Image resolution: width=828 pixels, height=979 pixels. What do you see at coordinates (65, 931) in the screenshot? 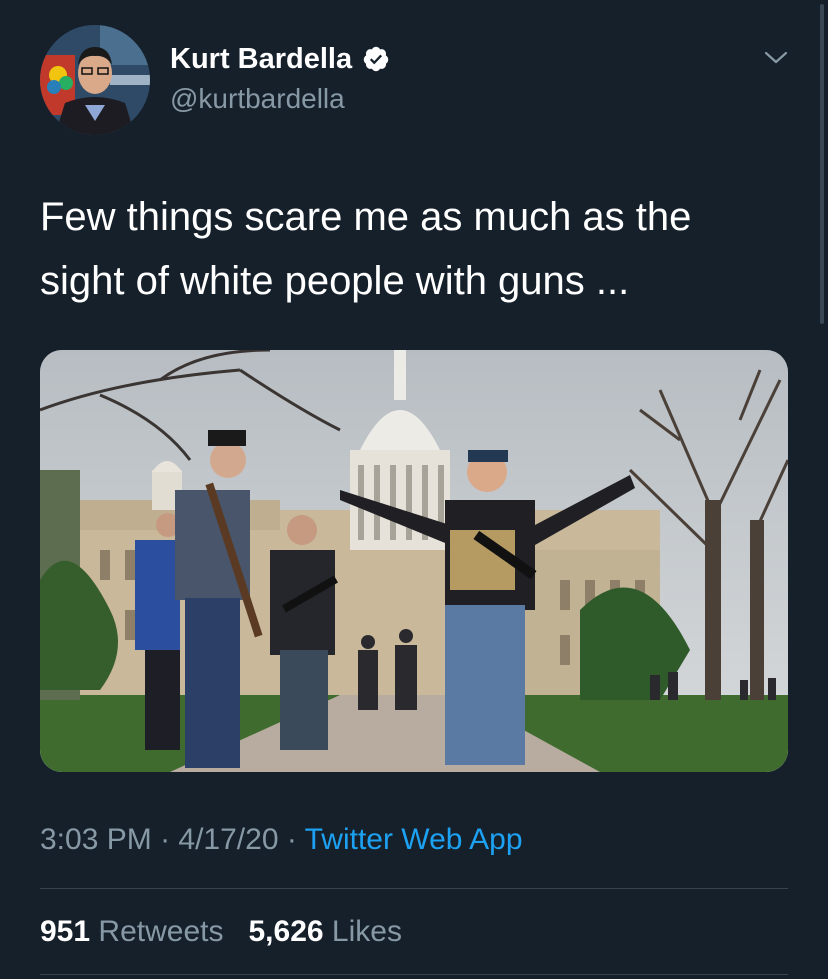
I see `retweets-count: 951` at bounding box center [65, 931].